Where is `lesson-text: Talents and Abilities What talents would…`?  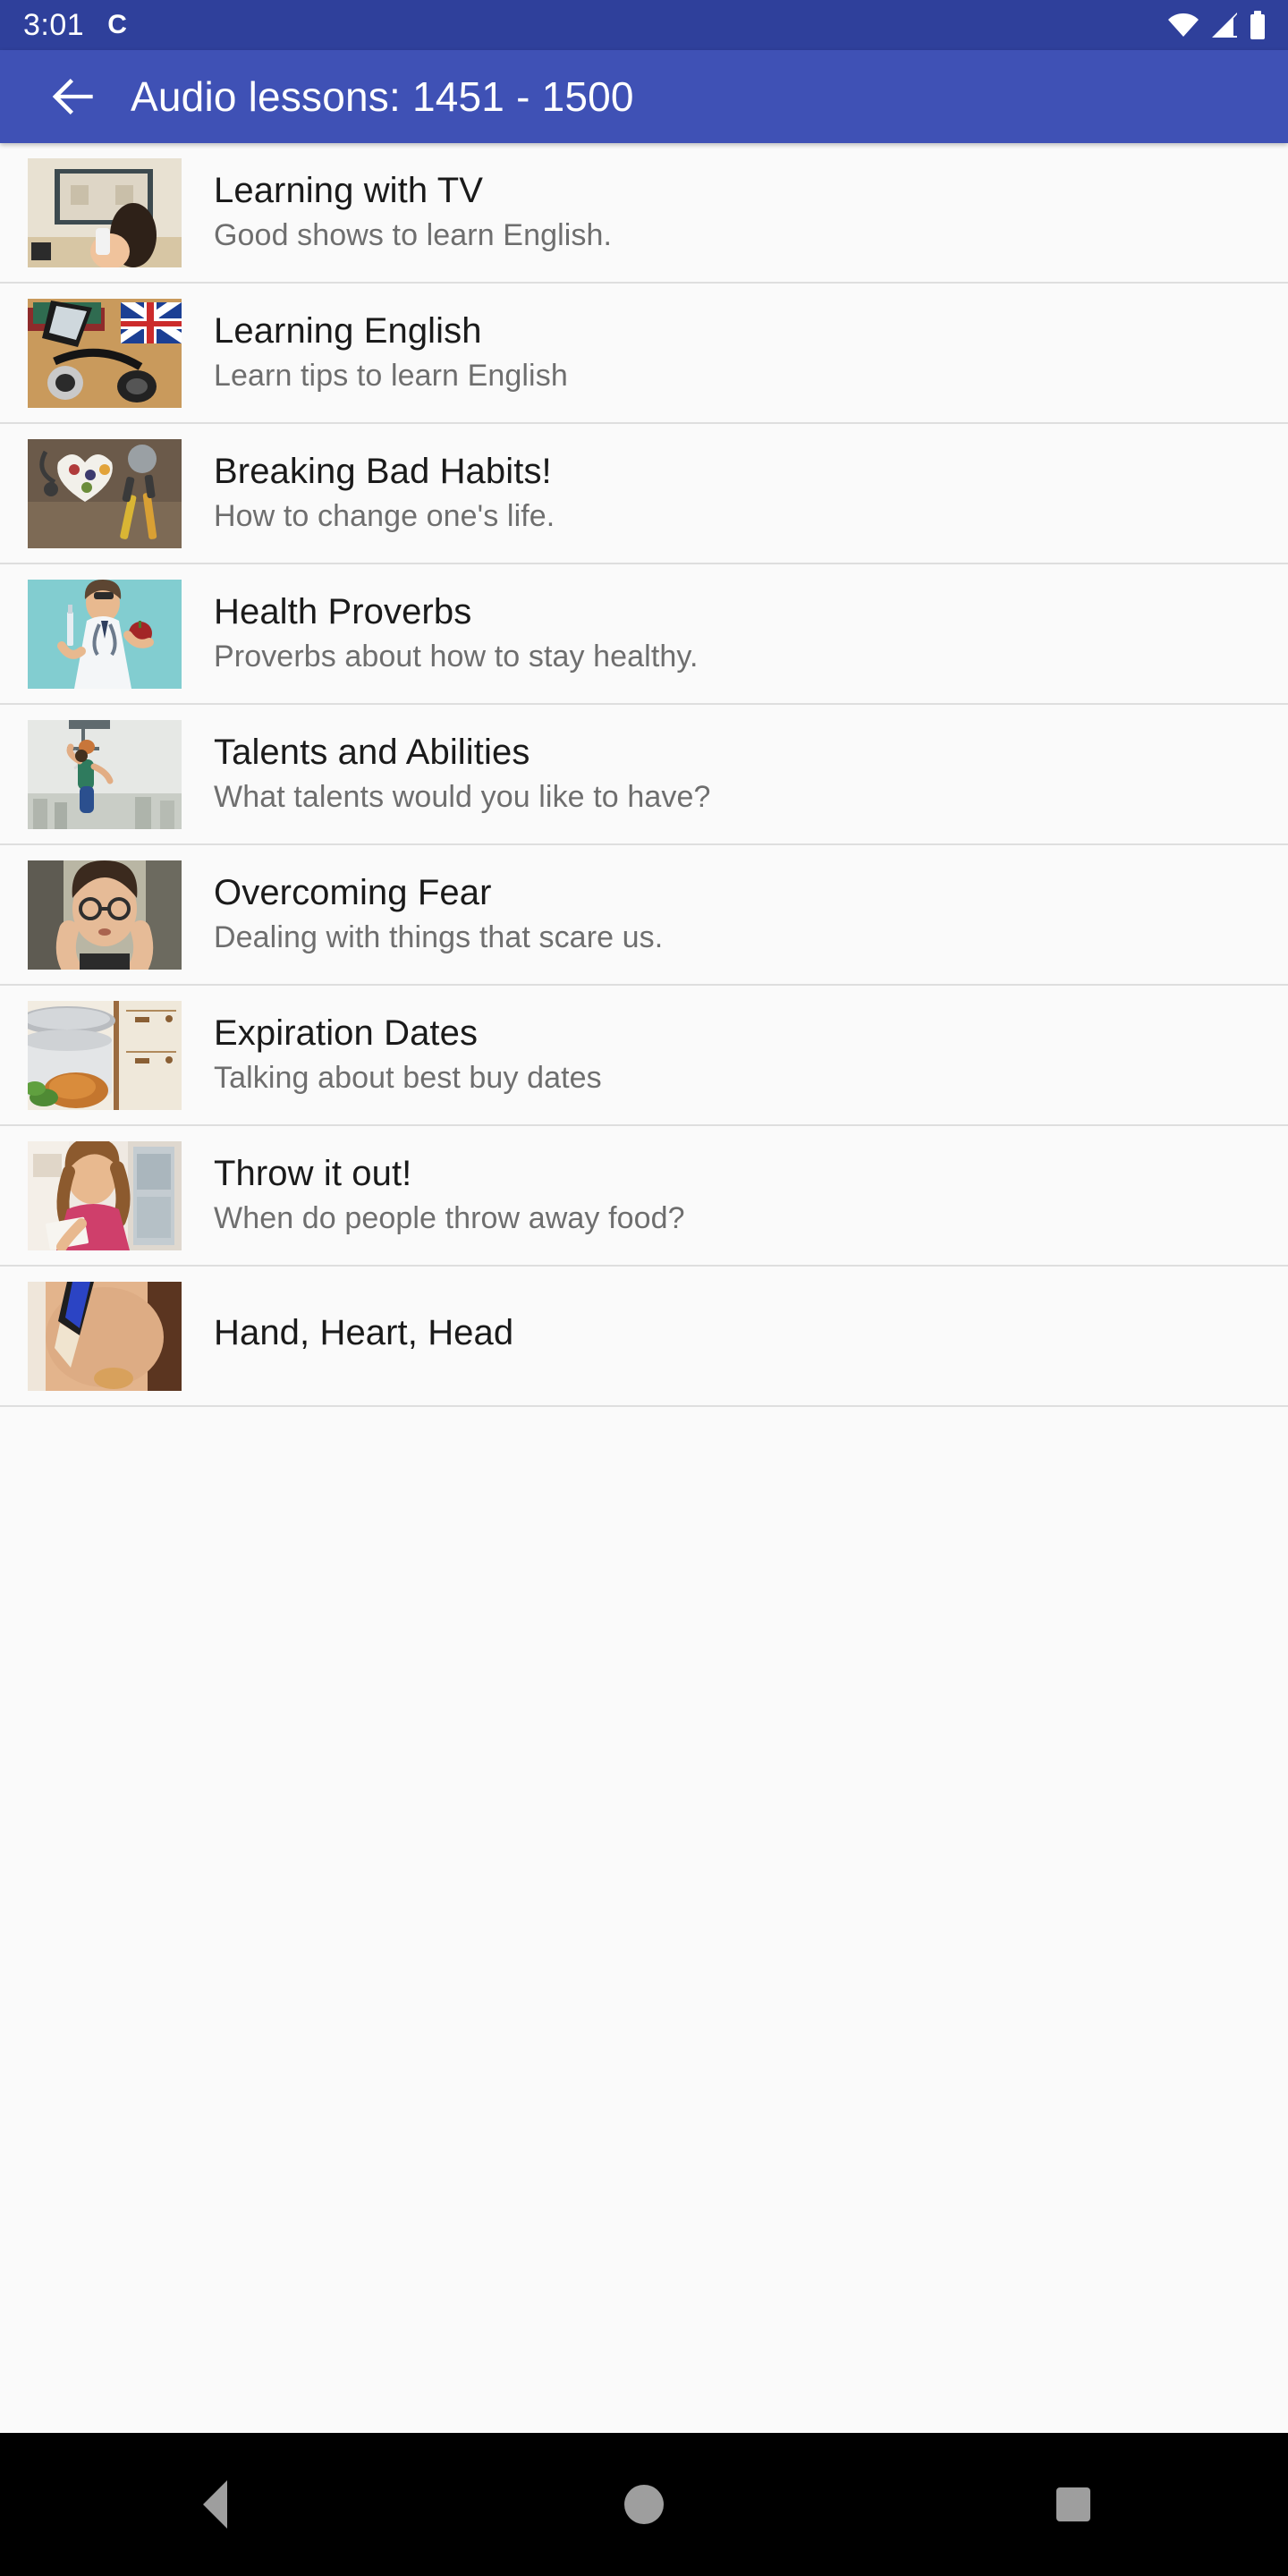 lesson-text: Talents and Abilities What talents would… is located at coordinates (751, 774).